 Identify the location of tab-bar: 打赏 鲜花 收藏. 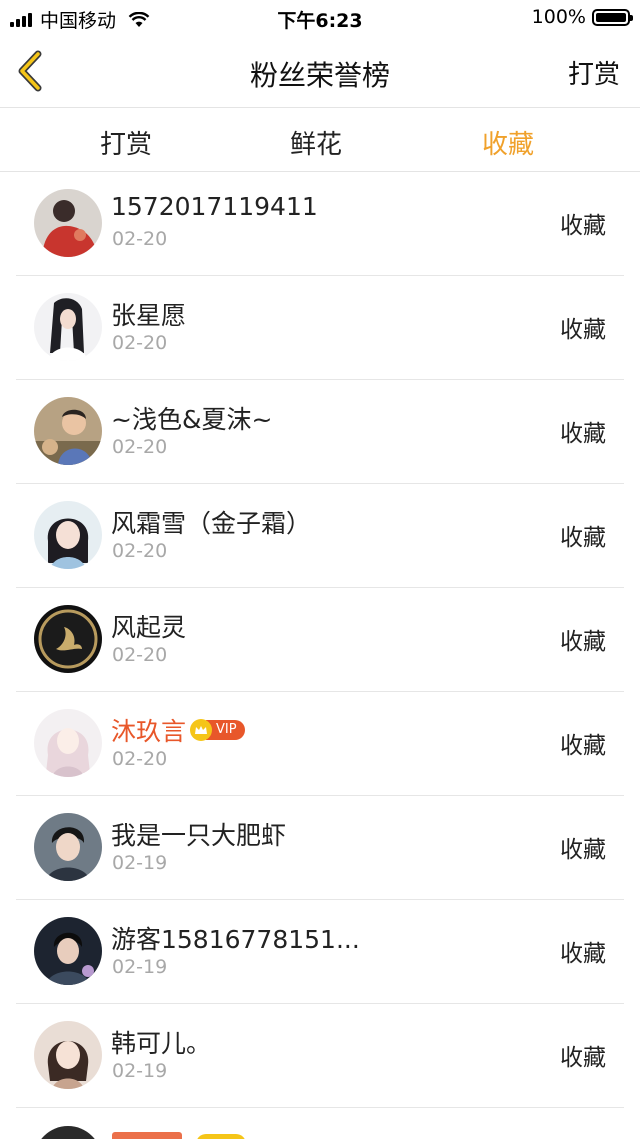
(320, 140).